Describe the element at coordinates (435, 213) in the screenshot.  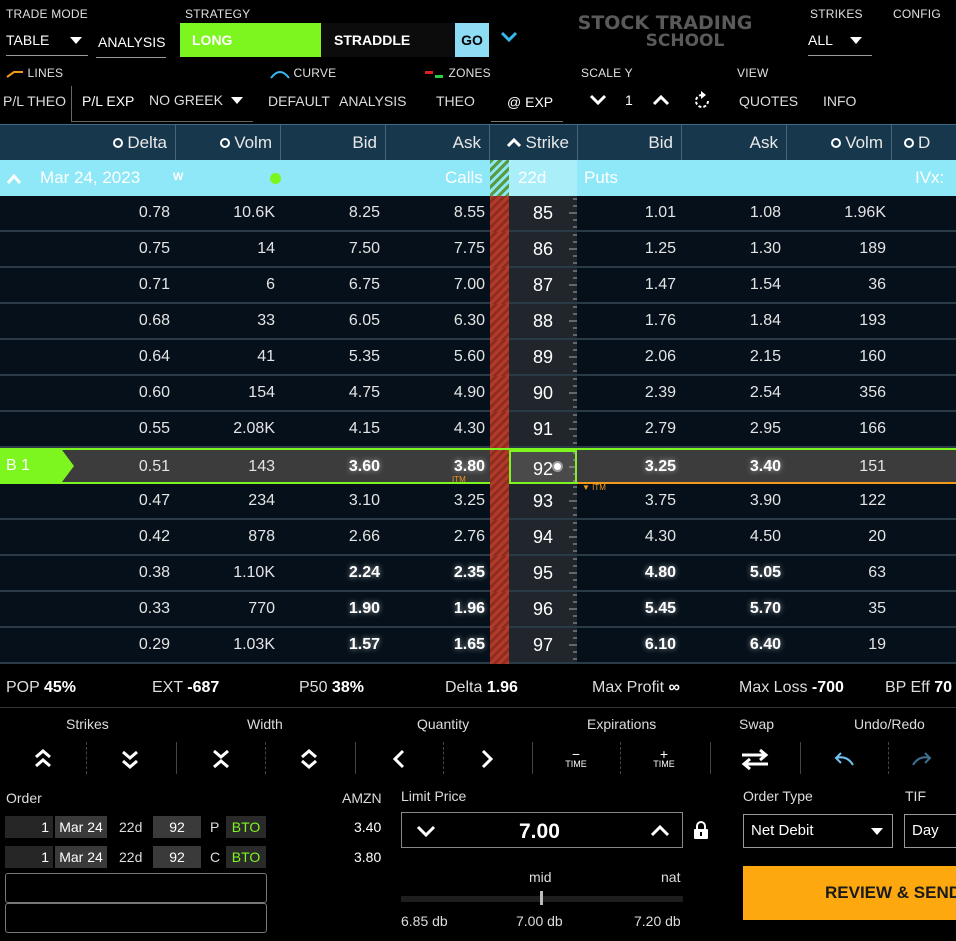
I see `call-ask-cell: 8.55` at that location.